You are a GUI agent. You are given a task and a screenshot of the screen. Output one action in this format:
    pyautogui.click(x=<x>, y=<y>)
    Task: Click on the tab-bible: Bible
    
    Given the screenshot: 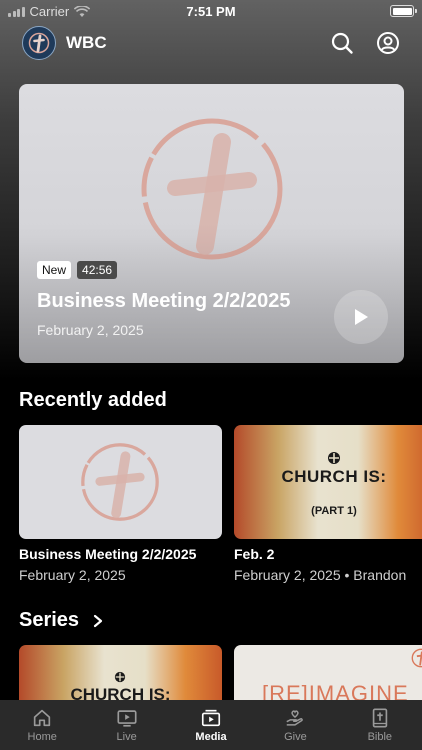 What is the action you would take?
    pyautogui.click(x=380, y=725)
    